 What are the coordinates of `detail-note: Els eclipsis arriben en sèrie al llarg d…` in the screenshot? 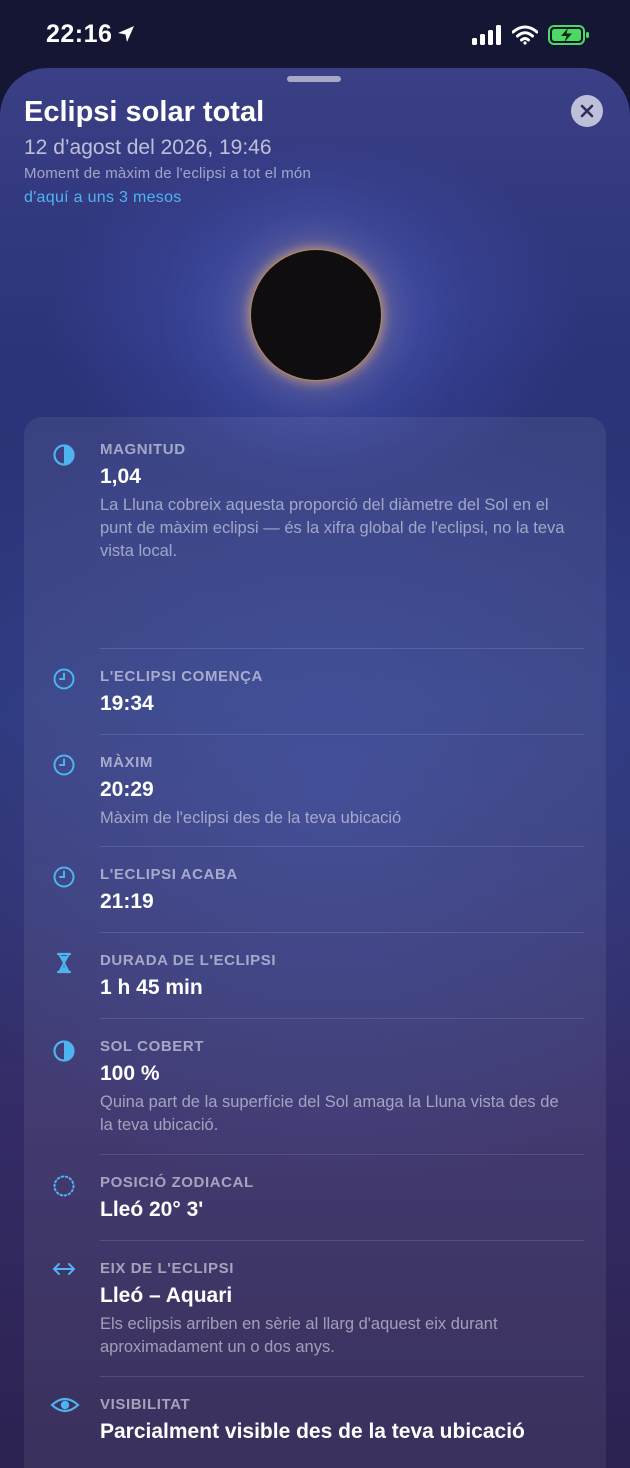 It's located at (299, 1335).